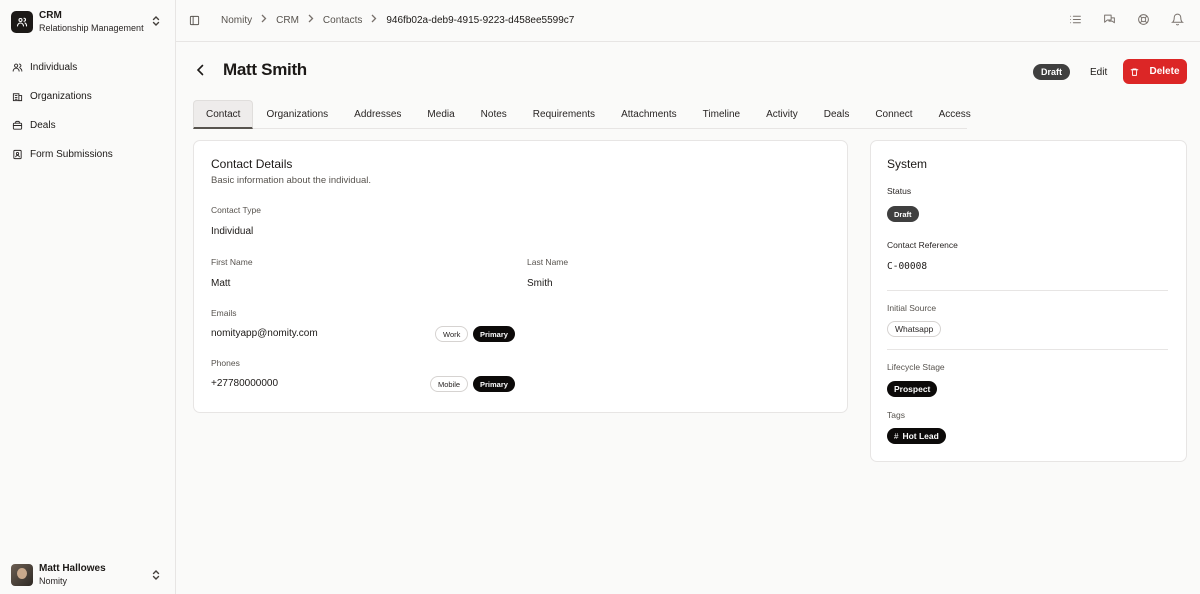 The image size is (1200, 594). I want to click on user-name: Matt Hallowes, so click(72, 568).